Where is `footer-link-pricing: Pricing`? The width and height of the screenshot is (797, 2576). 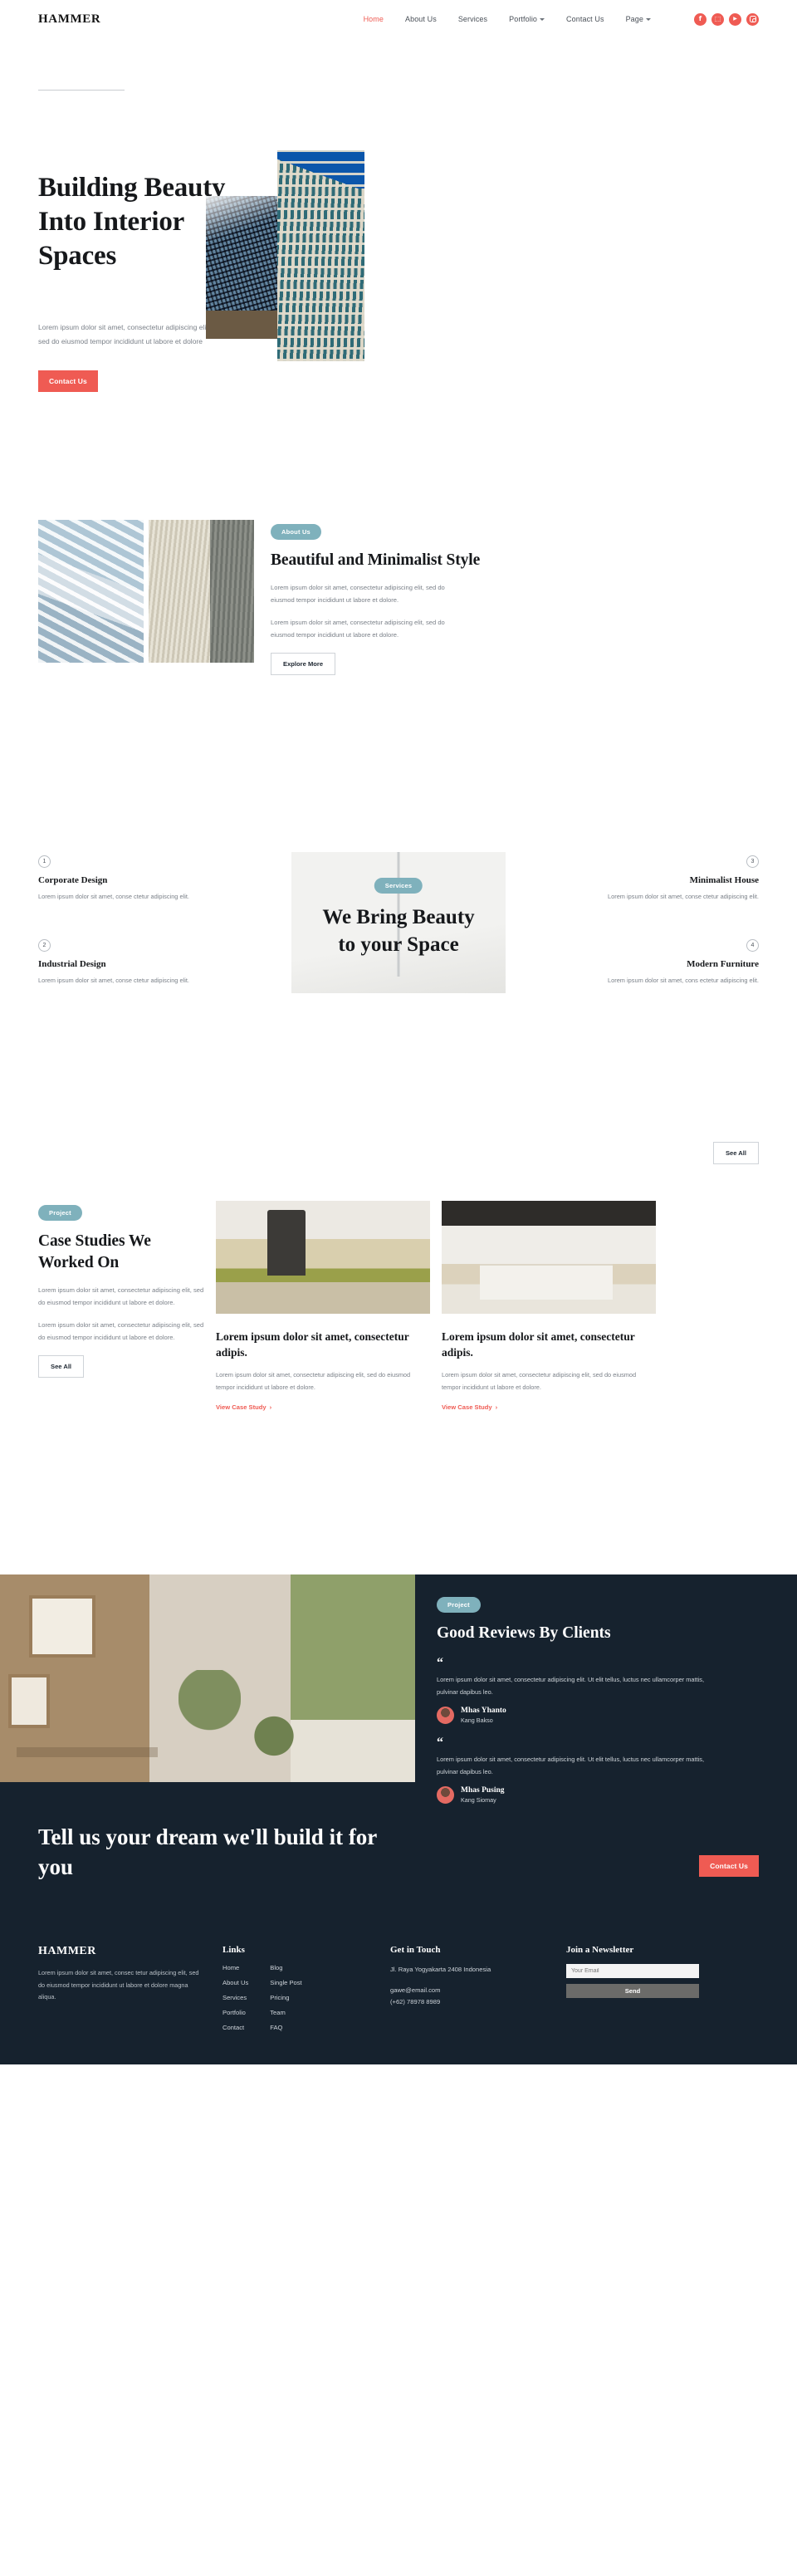
footer-link-pricing: Pricing is located at coordinates (285, 1997).